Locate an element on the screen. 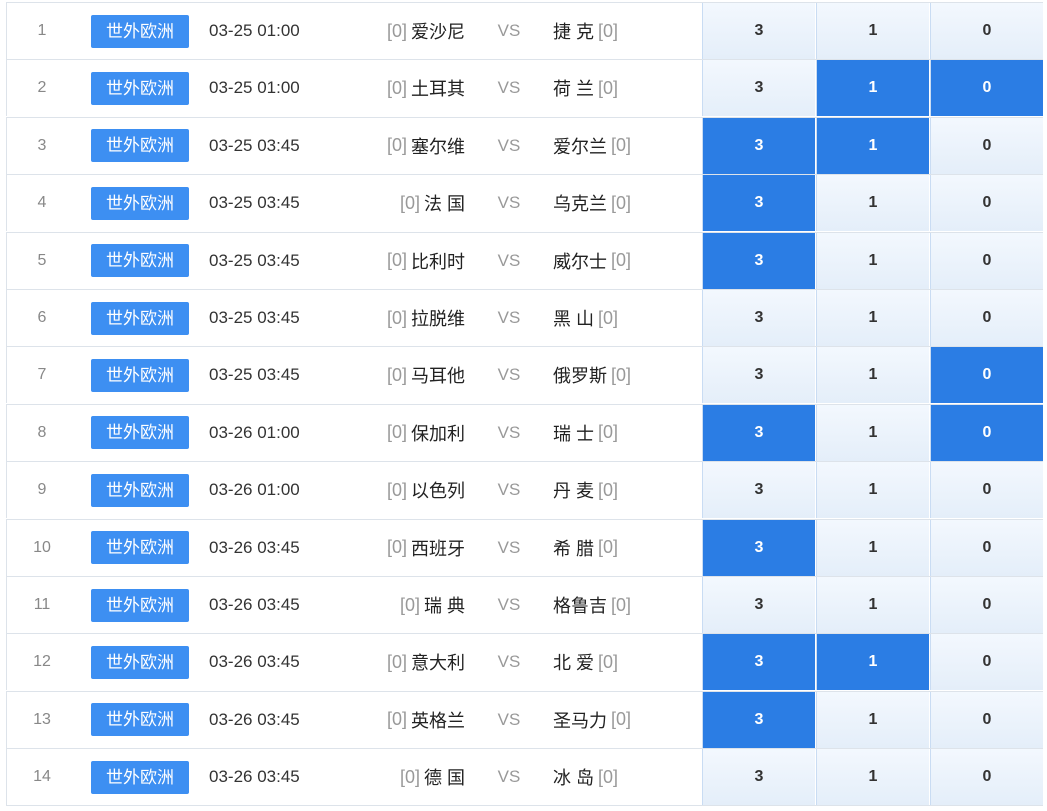 The height and width of the screenshot is (811, 1047). row-index: 4 is located at coordinates (42, 203).